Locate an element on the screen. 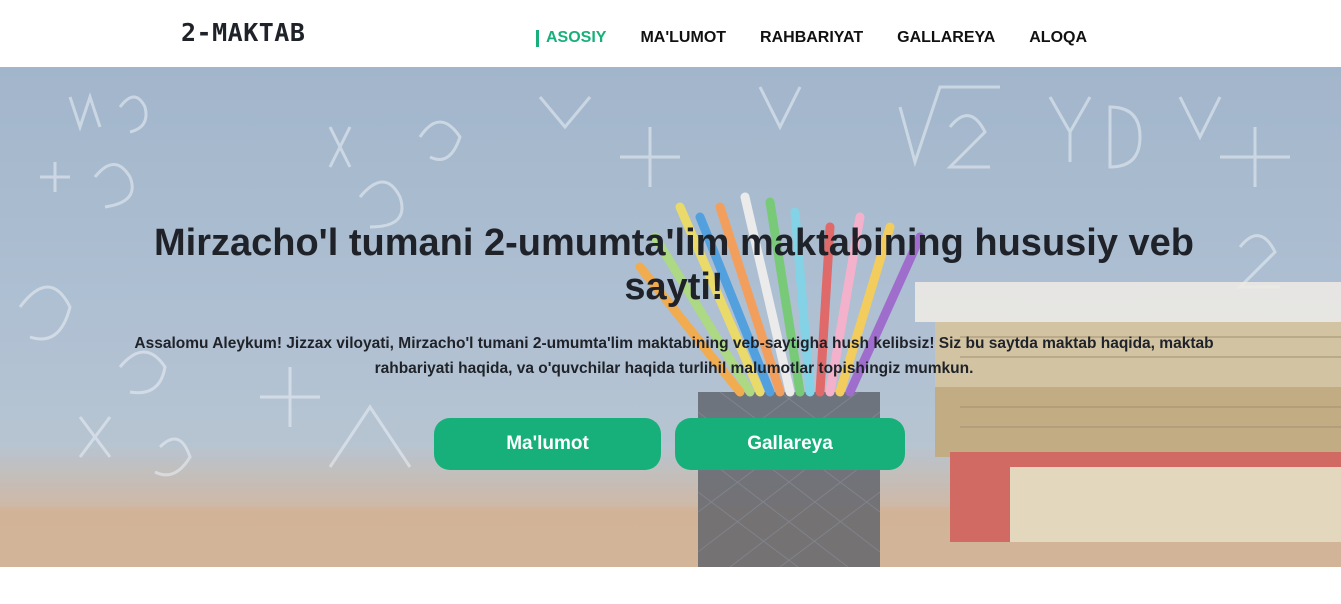 This screenshot has width=1341, height=604. nav-link-aloqa: ALOQA is located at coordinates (1058, 38).